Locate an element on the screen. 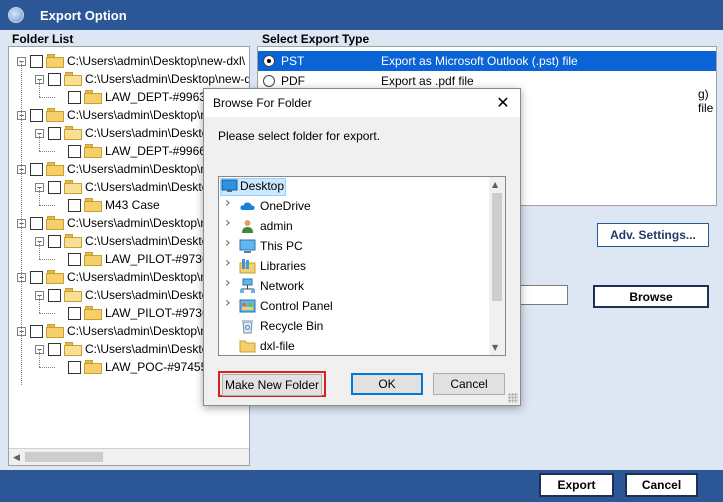 The image size is (723, 502). close-icon: ✕ is located at coordinates (503, 103).